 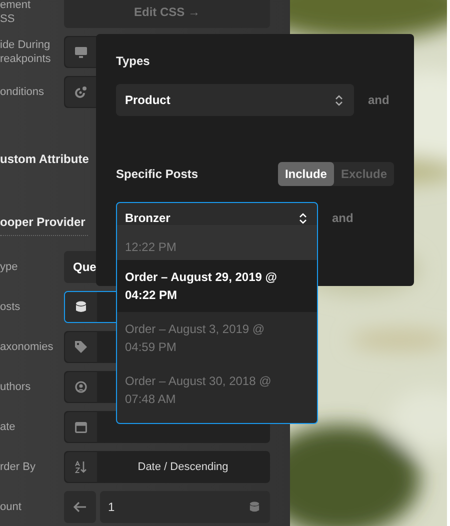 I want to click on back-button, so click(x=80, y=507).